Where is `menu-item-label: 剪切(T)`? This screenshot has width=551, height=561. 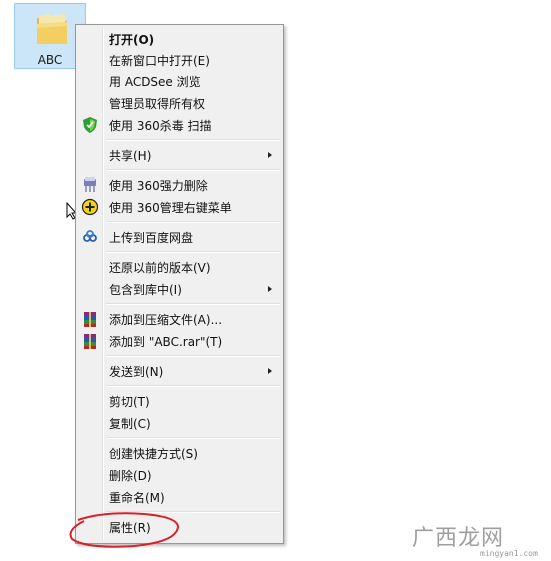
menu-item-label: 剪切(T) is located at coordinates (129, 402).